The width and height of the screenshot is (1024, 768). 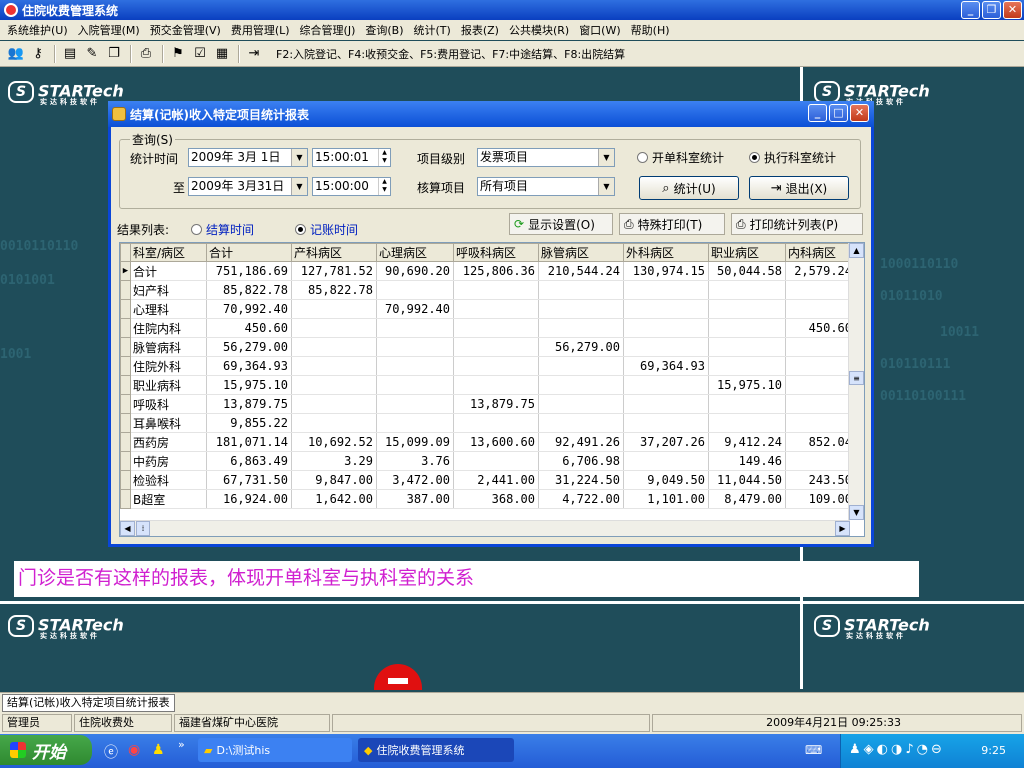 I want to click on horizontal-scrollbar: ◀ ⁞ ▶, so click(x=485, y=528).